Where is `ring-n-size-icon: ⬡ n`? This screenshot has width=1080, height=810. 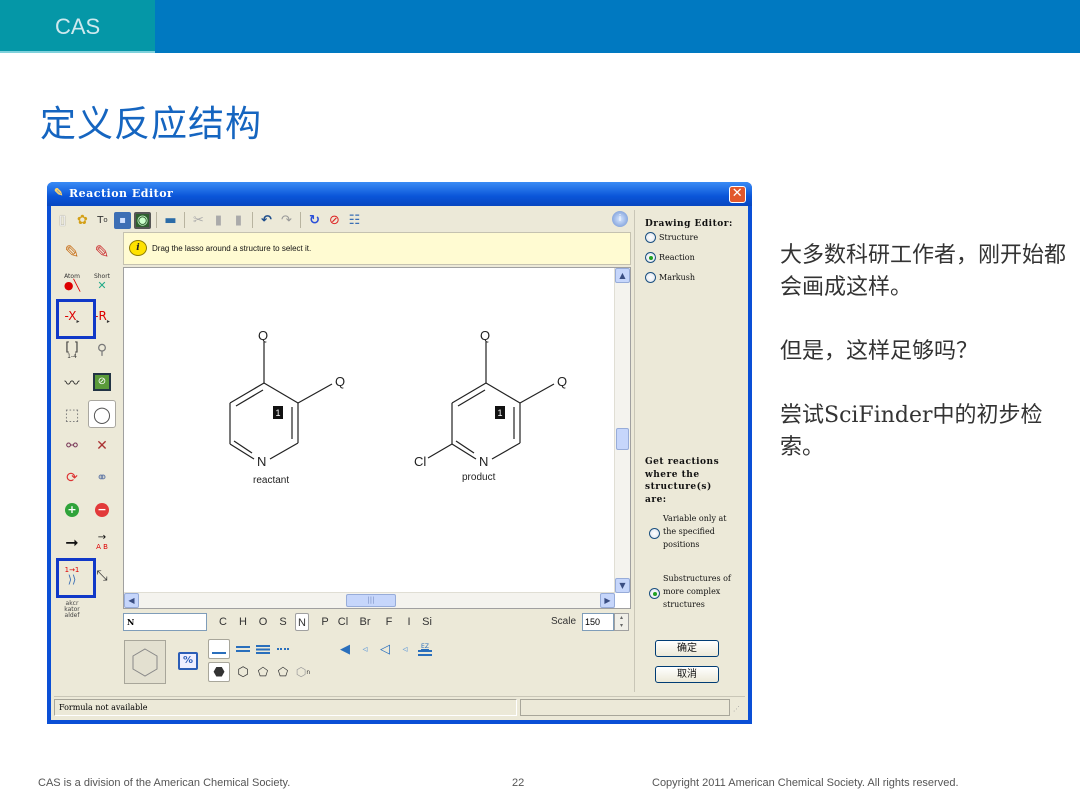
ring-n-size-icon: ⬡ n is located at coordinates (303, 672).